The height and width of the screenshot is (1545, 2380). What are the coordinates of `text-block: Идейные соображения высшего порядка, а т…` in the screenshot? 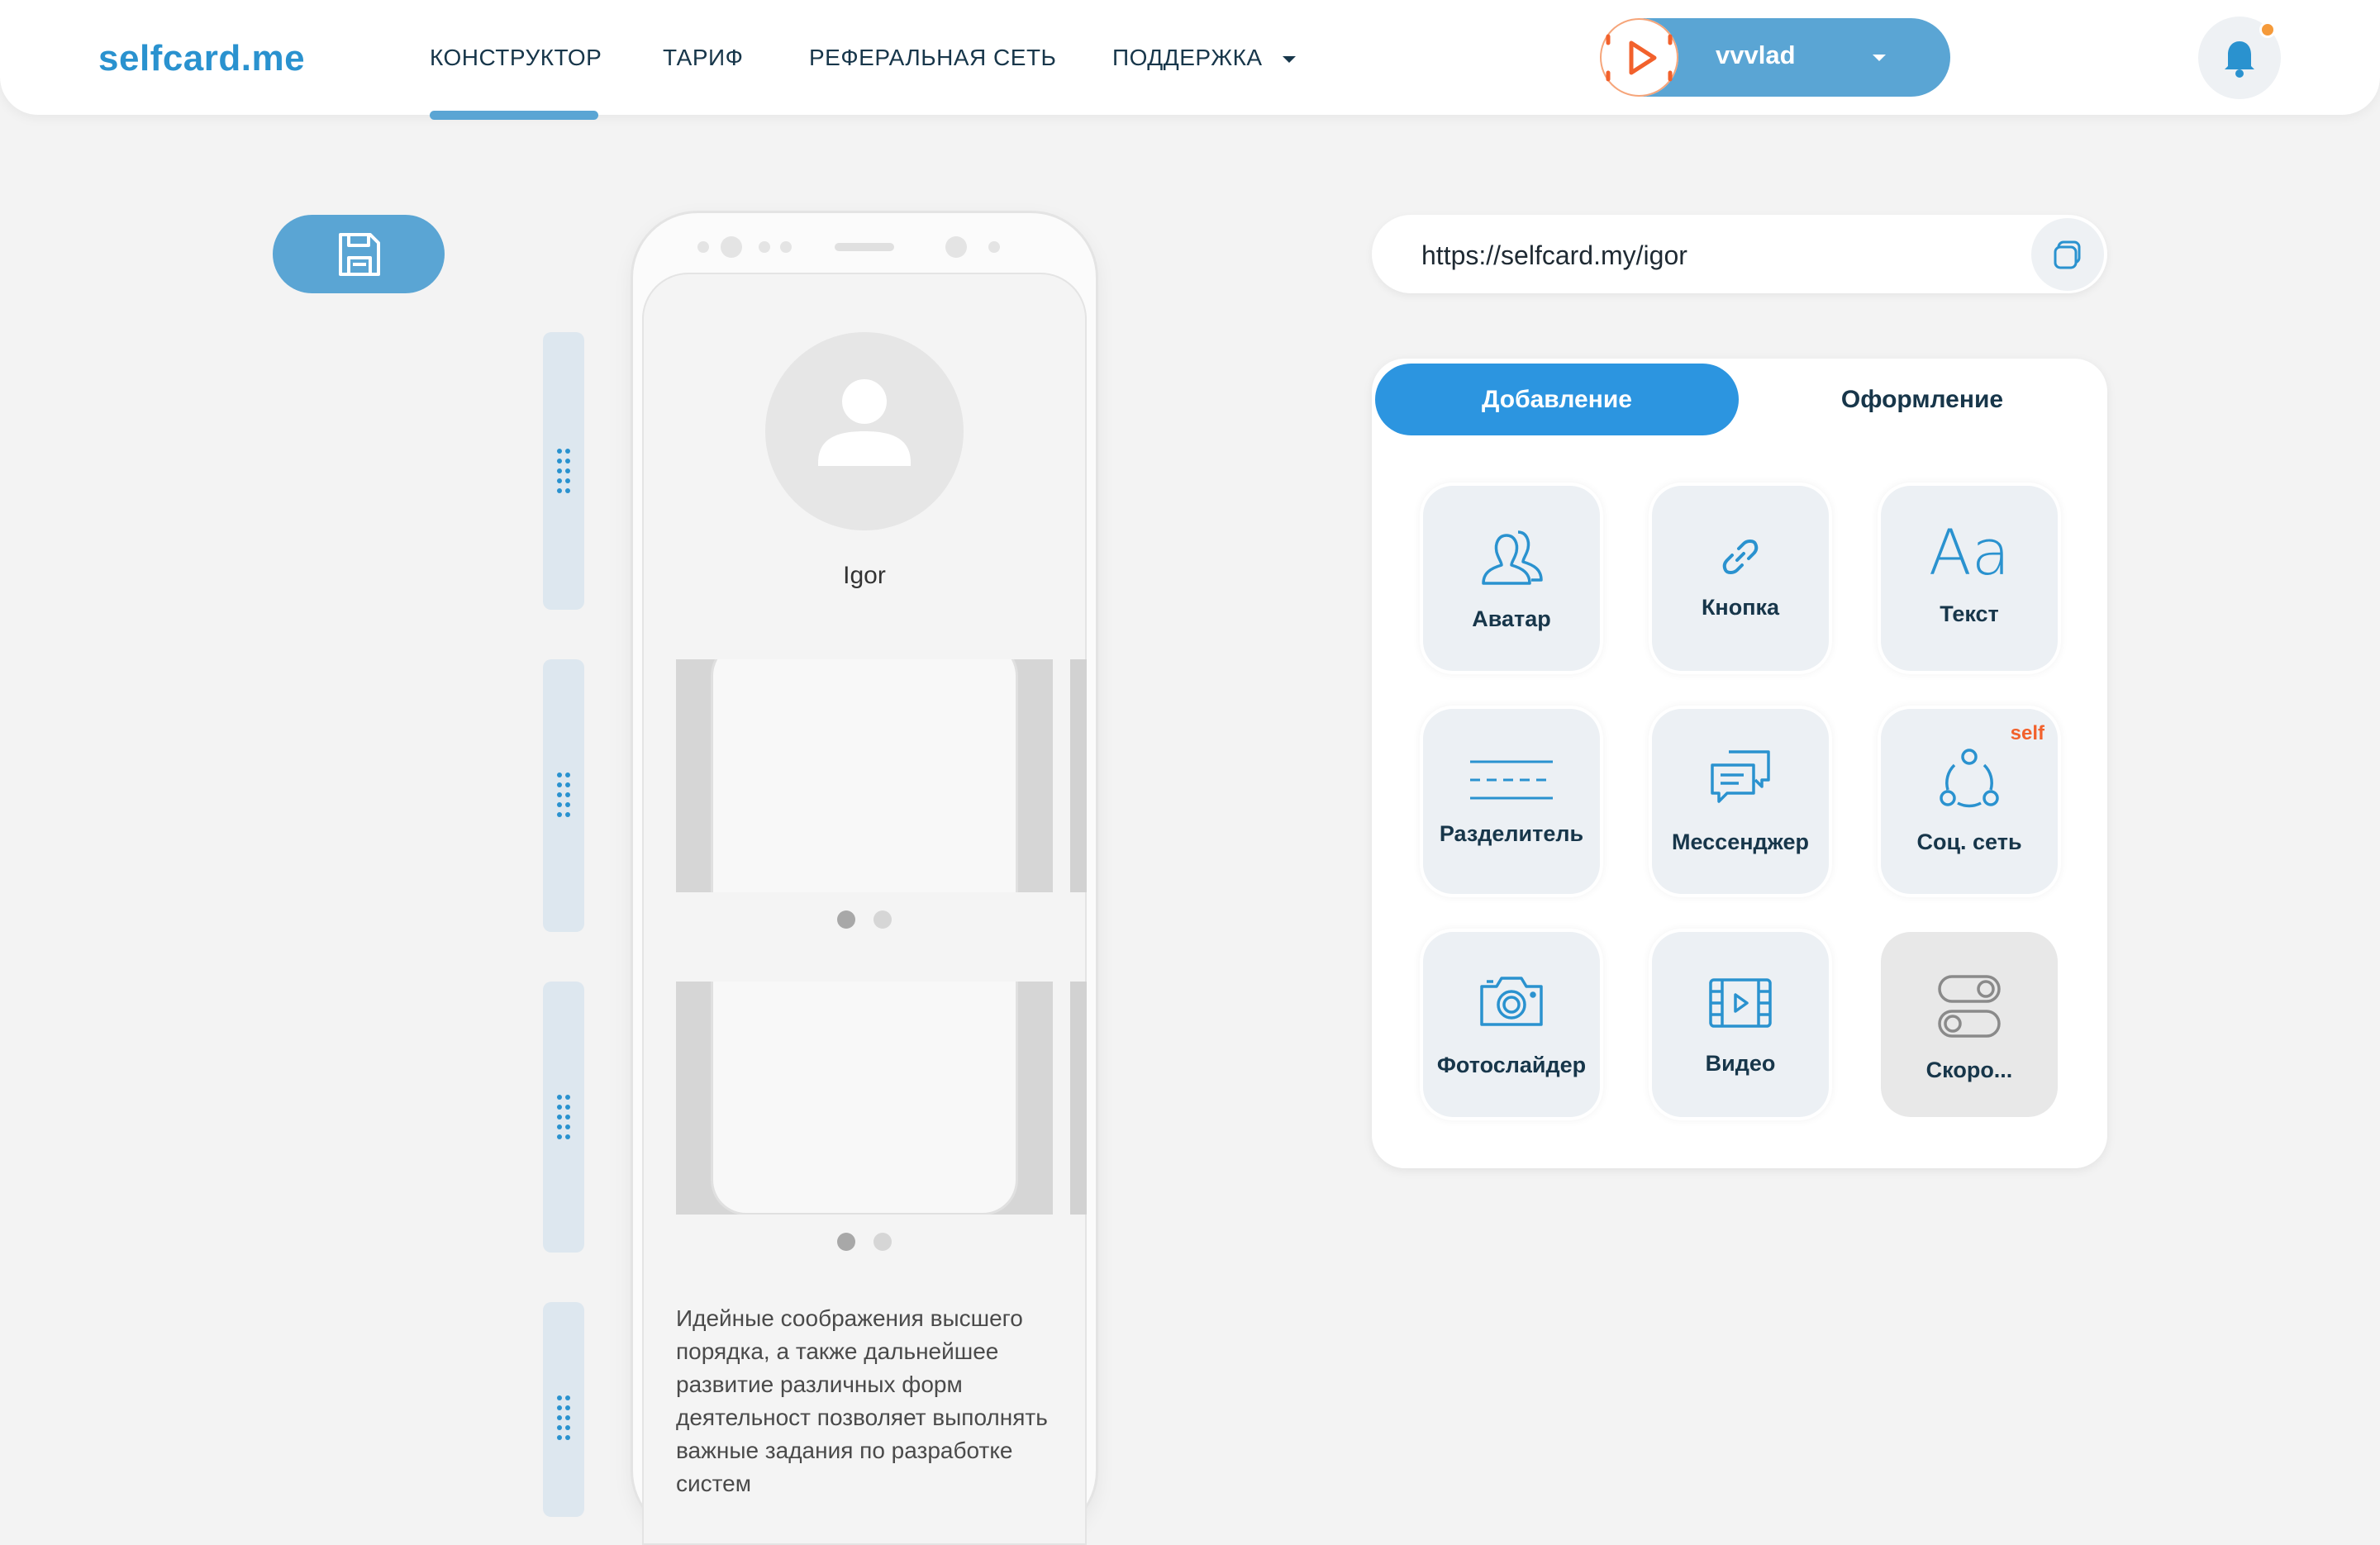 It's located at (862, 1400).